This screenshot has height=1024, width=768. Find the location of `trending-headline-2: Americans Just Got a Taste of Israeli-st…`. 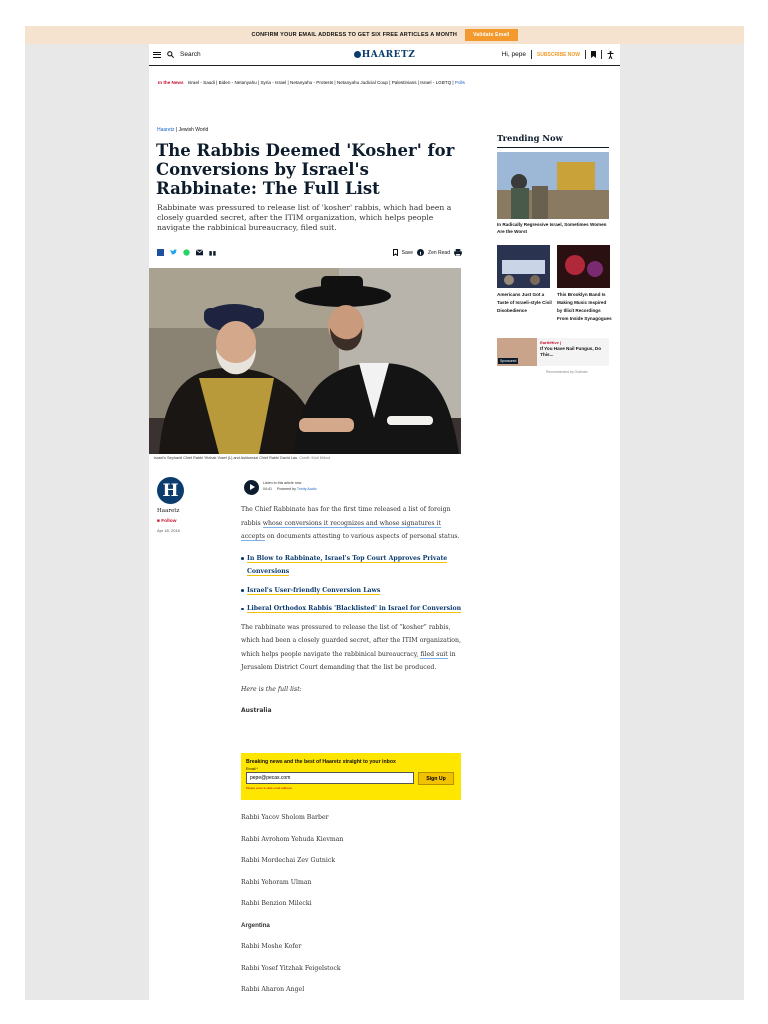

trending-headline-2: Americans Just Got a Taste of Israeli-st… is located at coordinates (524, 303).